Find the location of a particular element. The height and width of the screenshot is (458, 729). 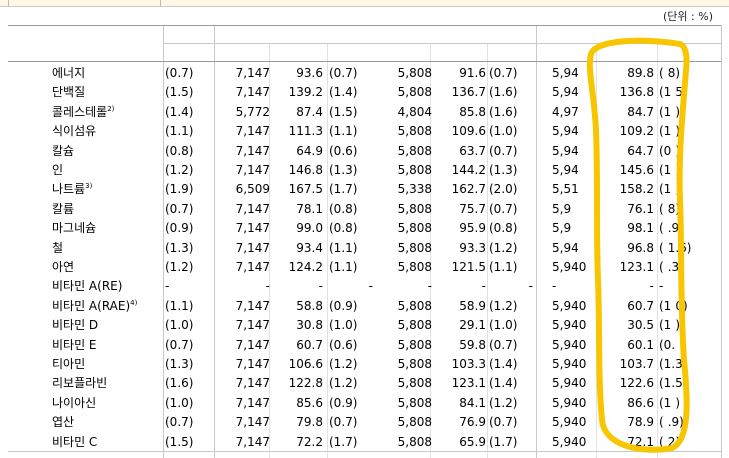

cell-se-2021-part: 0) is located at coordinates (681, 305).